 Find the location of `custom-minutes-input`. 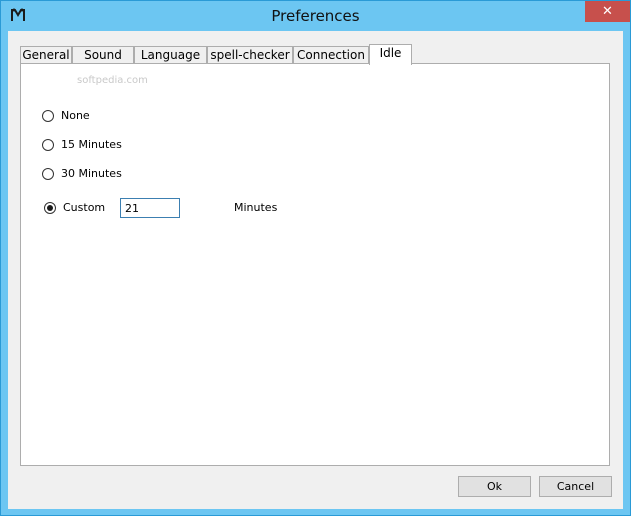

custom-minutes-input is located at coordinates (150, 208).